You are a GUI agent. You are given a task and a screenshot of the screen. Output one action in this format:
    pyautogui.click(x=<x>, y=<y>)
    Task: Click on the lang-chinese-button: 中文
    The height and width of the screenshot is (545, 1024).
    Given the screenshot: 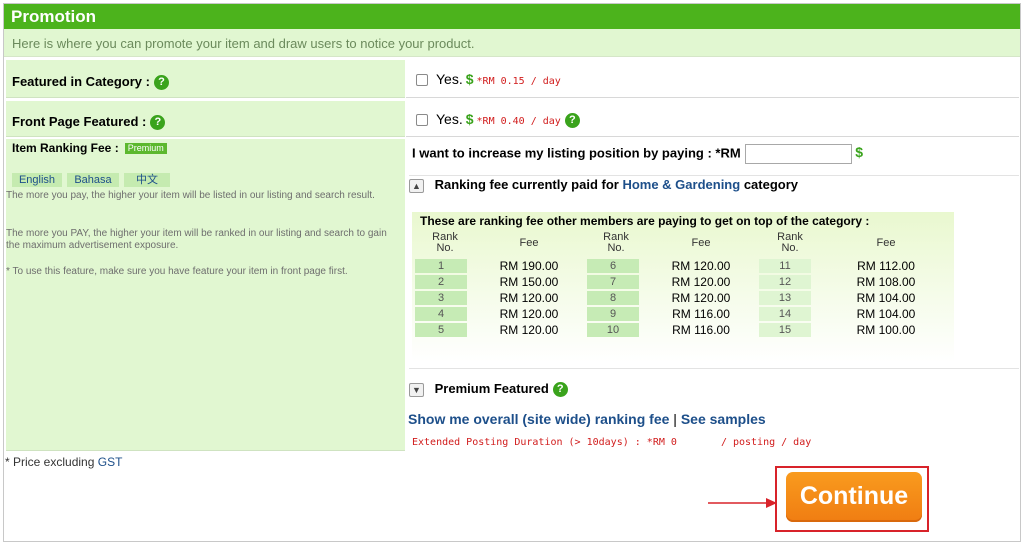 What is the action you would take?
    pyautogui.click(x=147, y=180)
    